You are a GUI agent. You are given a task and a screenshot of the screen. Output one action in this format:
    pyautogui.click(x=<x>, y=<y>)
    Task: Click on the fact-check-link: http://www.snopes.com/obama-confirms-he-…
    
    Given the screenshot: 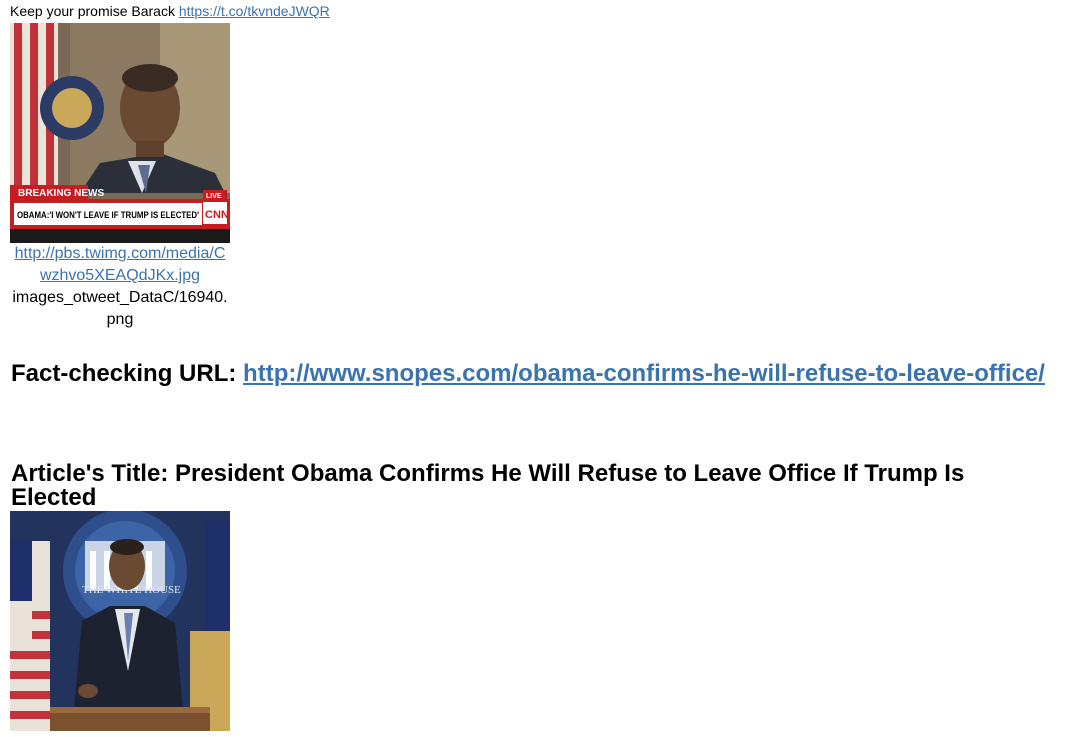 What is the action you would take?
    pyautogui.click(x=644, y=373)
    